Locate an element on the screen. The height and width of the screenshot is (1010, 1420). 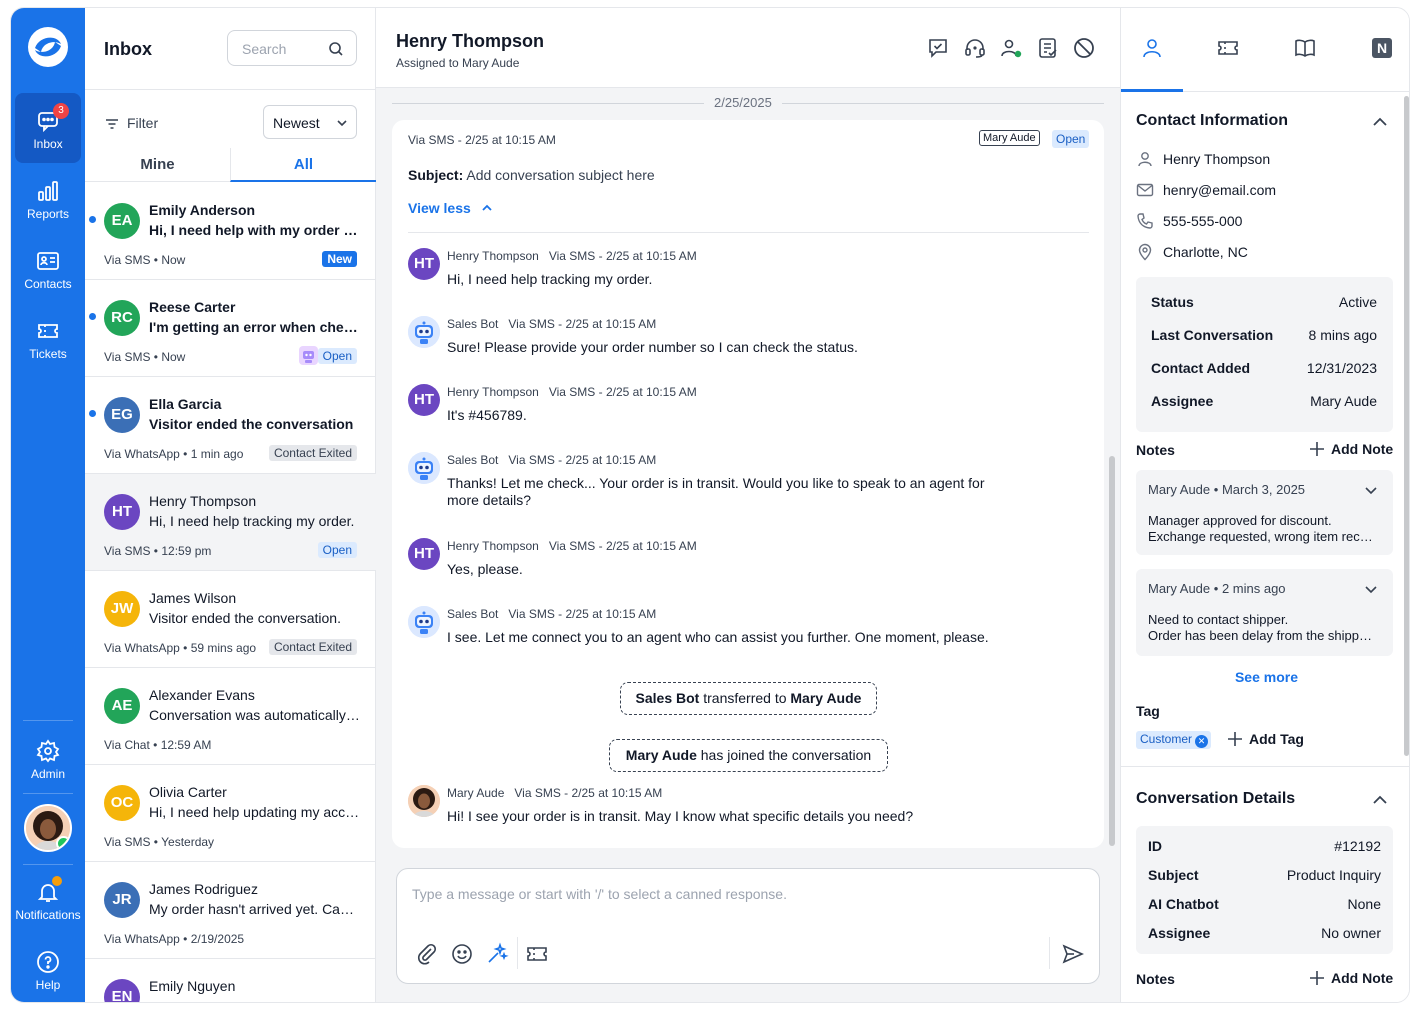
conversation-meta: Via WhatsApp • 2/19/2025 is located at coordinates (174, 939).